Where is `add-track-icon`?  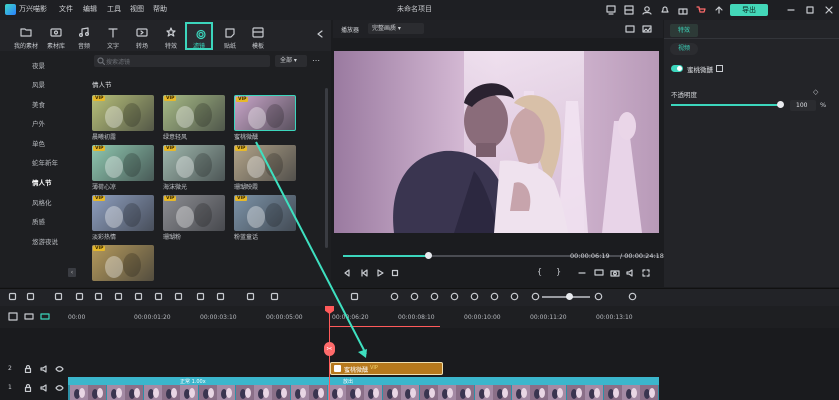 add-track-icon is located at coordinates (13, 316).